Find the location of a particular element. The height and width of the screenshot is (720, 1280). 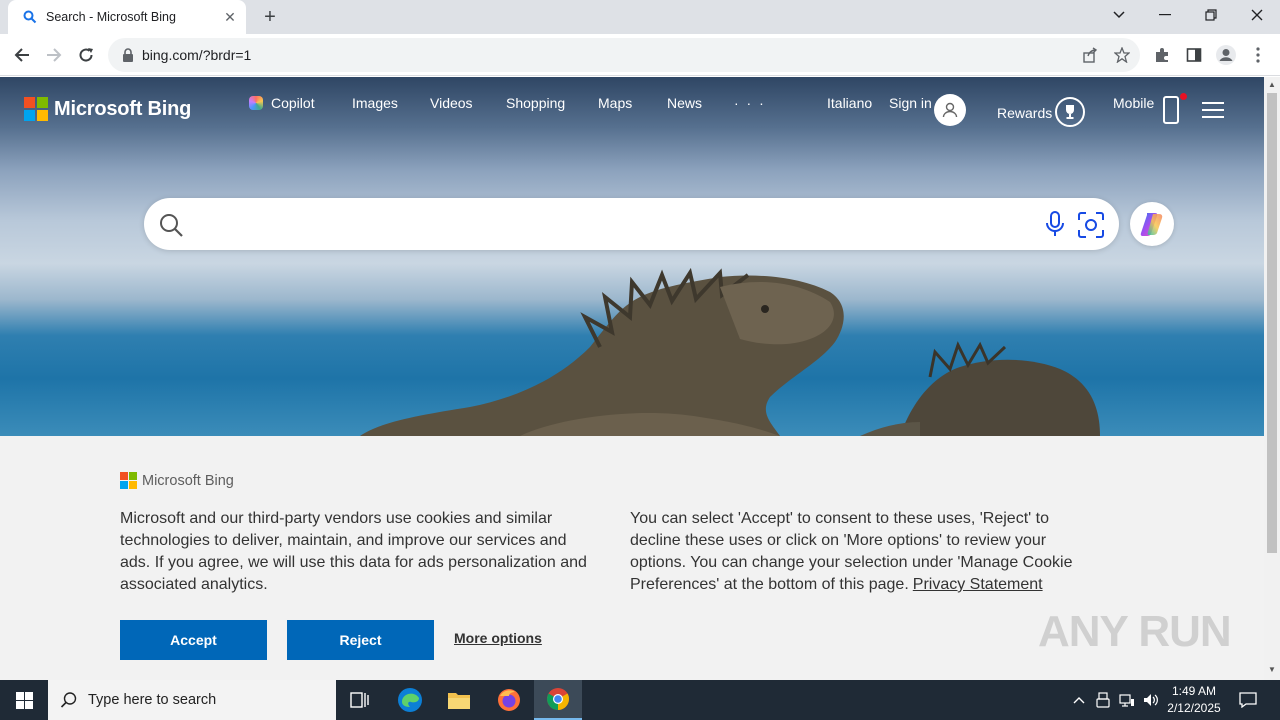

copilot-icon is located at coordinates (256, 103).